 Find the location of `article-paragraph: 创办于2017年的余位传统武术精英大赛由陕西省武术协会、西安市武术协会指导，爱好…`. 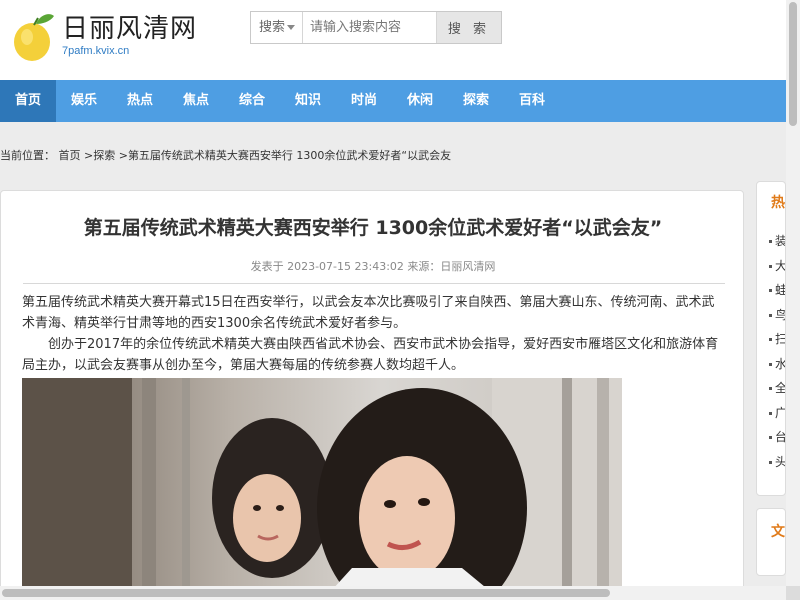

article-paragraph: 创办于2017年的余位传统武术精英大赛由陕西省武术协会、西安市武术协会指导，爱好… is located at coordinates (370, 355).